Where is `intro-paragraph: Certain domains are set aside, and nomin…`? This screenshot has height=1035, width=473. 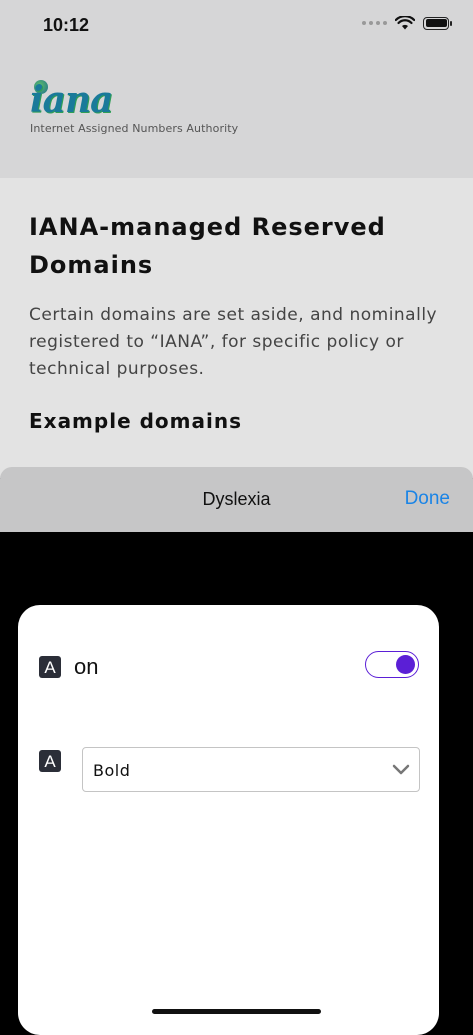 intro-paragraph: Certain domains are set aside, and nomin… is located at coordinates (233, 342).